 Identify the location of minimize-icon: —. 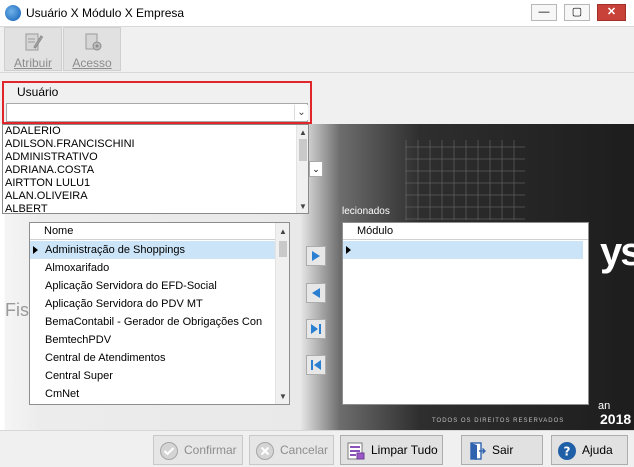
(544, 12).